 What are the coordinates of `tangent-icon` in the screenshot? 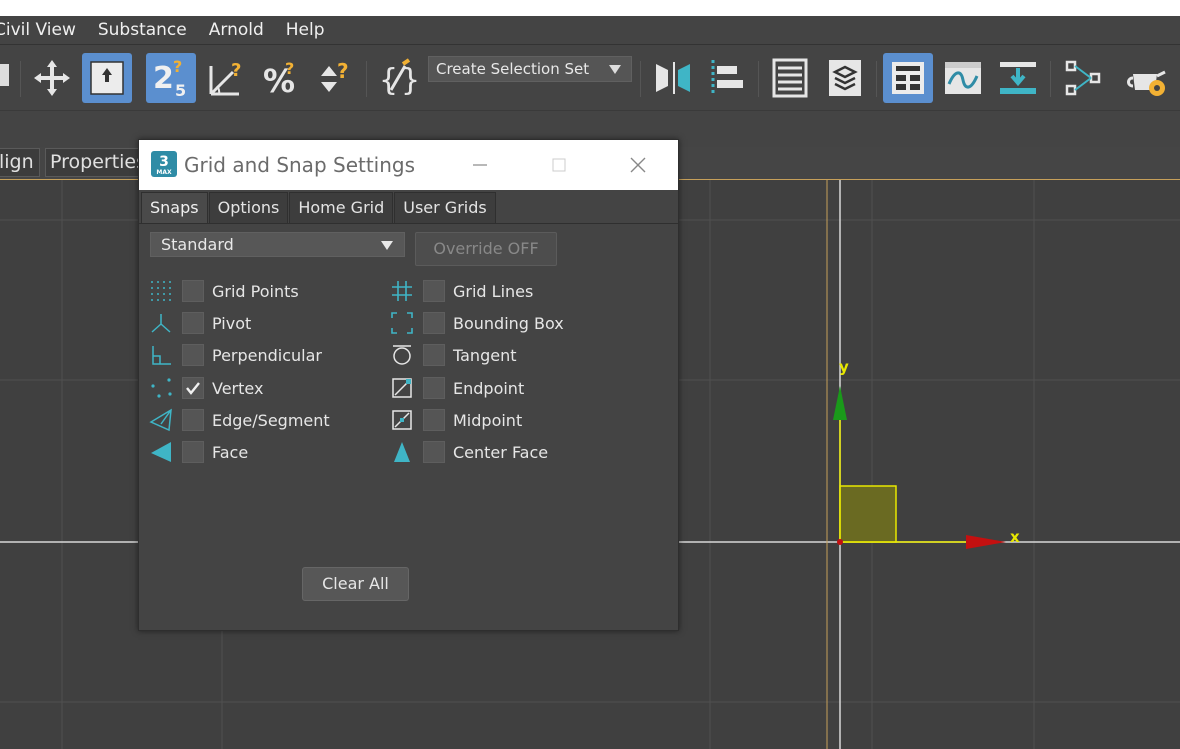 It's located at (402, 355).